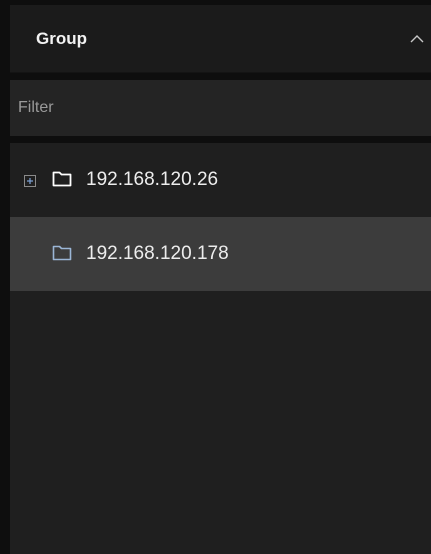 Image resolution: width=431 pixels, height=554 pixels. Describe the element at coordinates (220, 180) in the screenshot. I see `tree-node-192-168-120-26: 192.168.120.26` at that location.